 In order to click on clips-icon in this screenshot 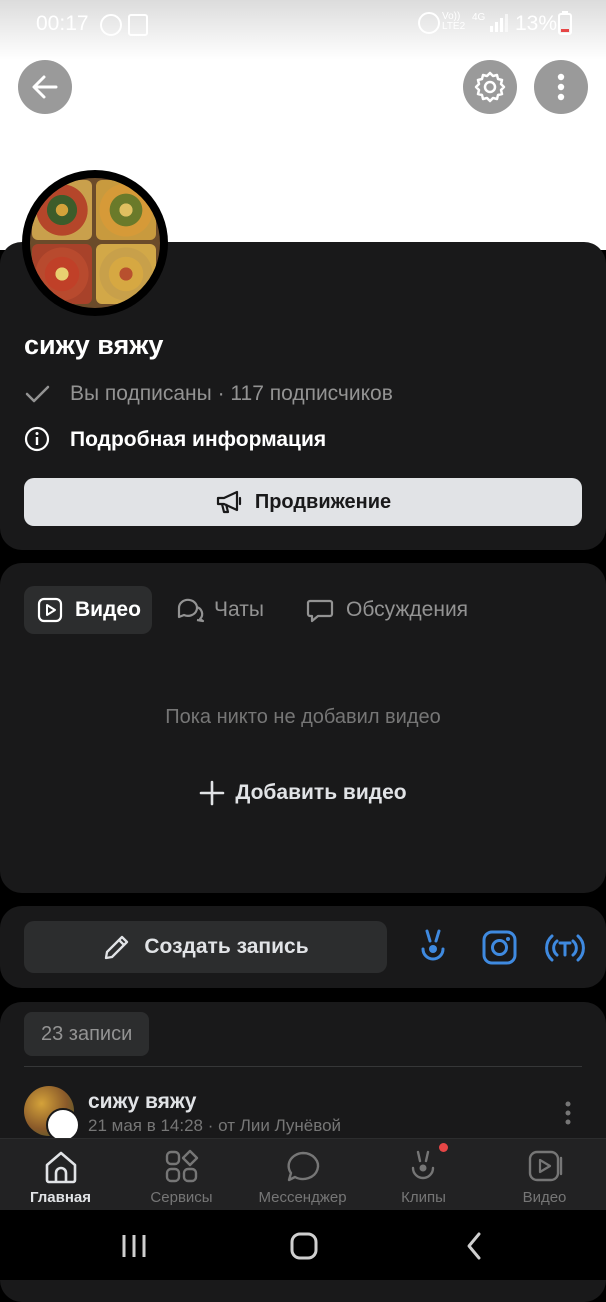, I will do `click(423, 1165)`.